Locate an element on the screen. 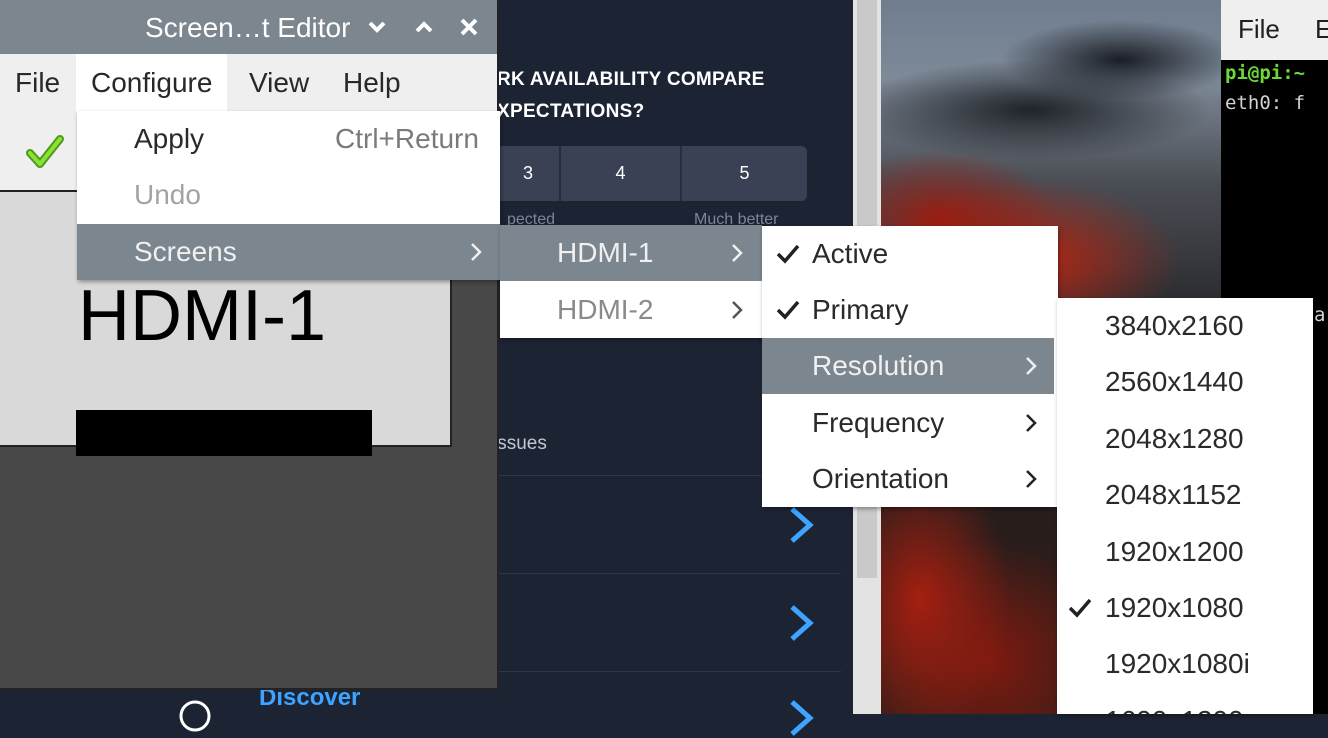  menu-item-resolution-option: 2048x1280 is located at coordinates (1185, 439).